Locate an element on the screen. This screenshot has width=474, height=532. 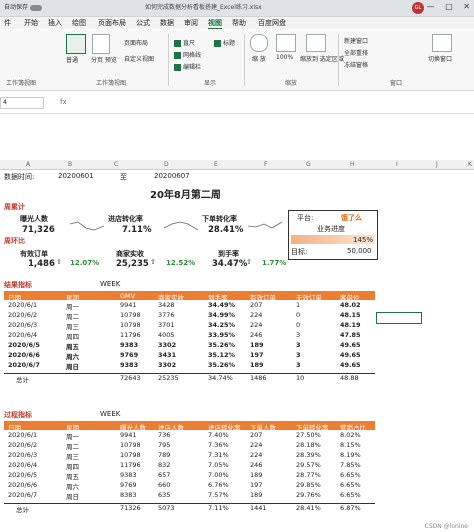
total-cell: 6.87% is located at coordinates (350, 508).